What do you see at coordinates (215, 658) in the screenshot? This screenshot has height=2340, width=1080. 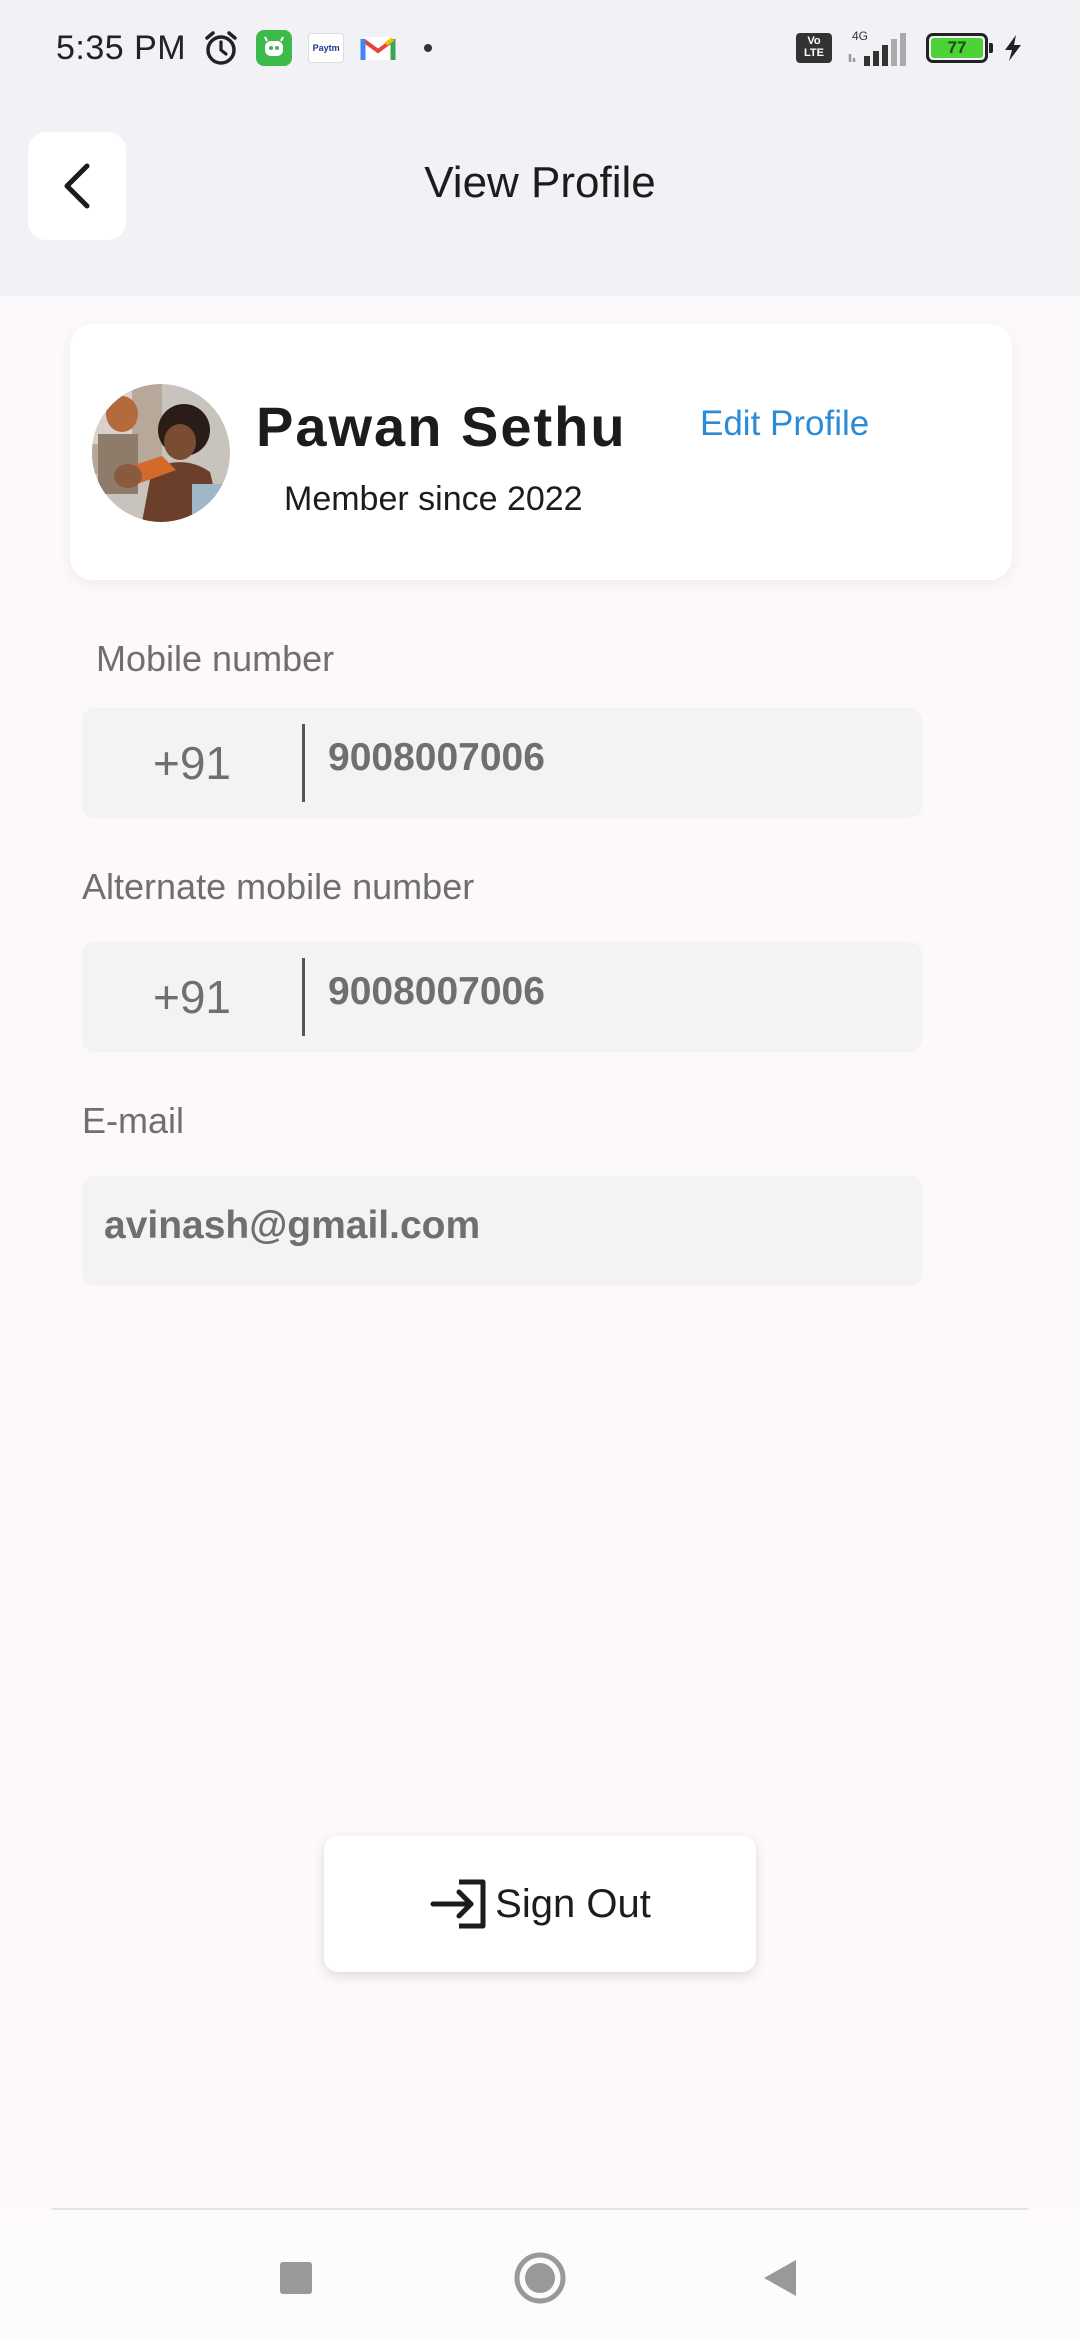 I see `mobile-number-label: Mobile number` at bounding box center [215, 658].